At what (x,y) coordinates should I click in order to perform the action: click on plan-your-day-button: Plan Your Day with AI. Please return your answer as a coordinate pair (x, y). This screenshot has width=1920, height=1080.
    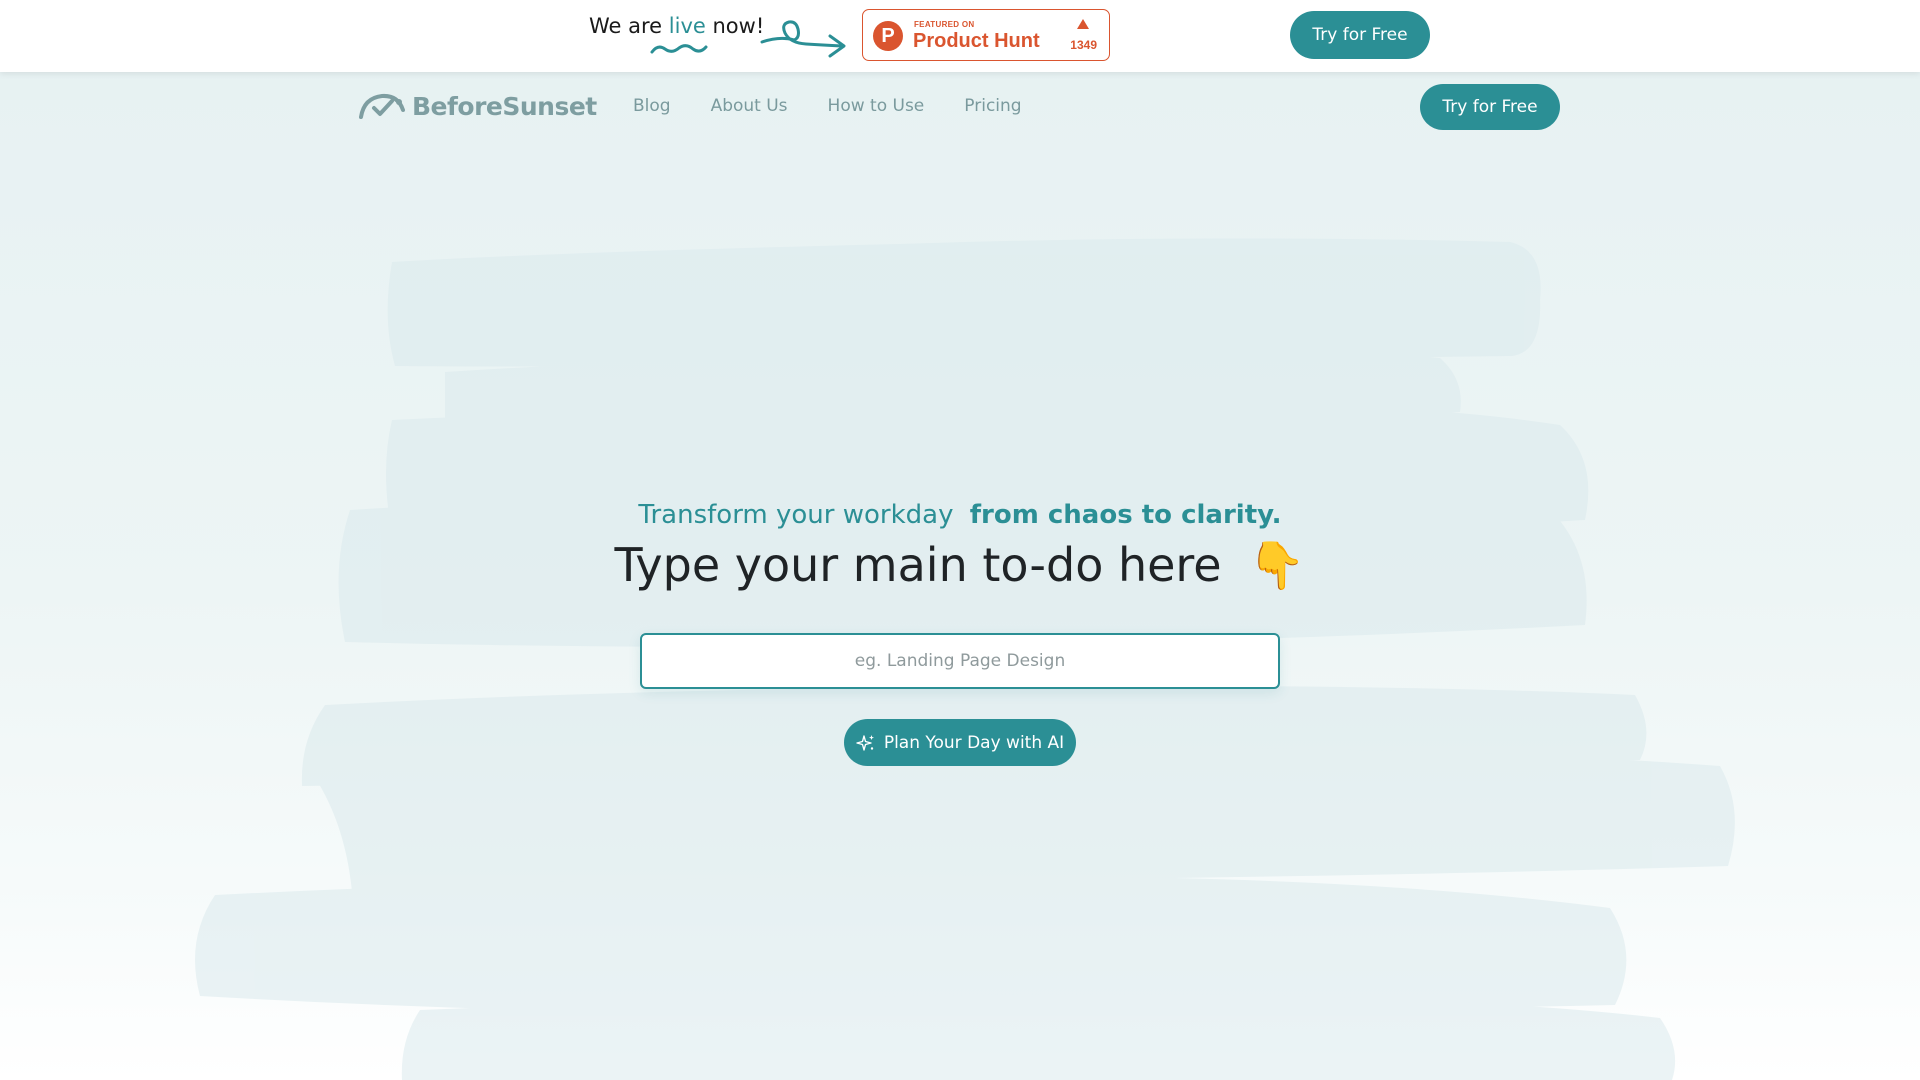
    Looking at the image, I should click on (960, 742).